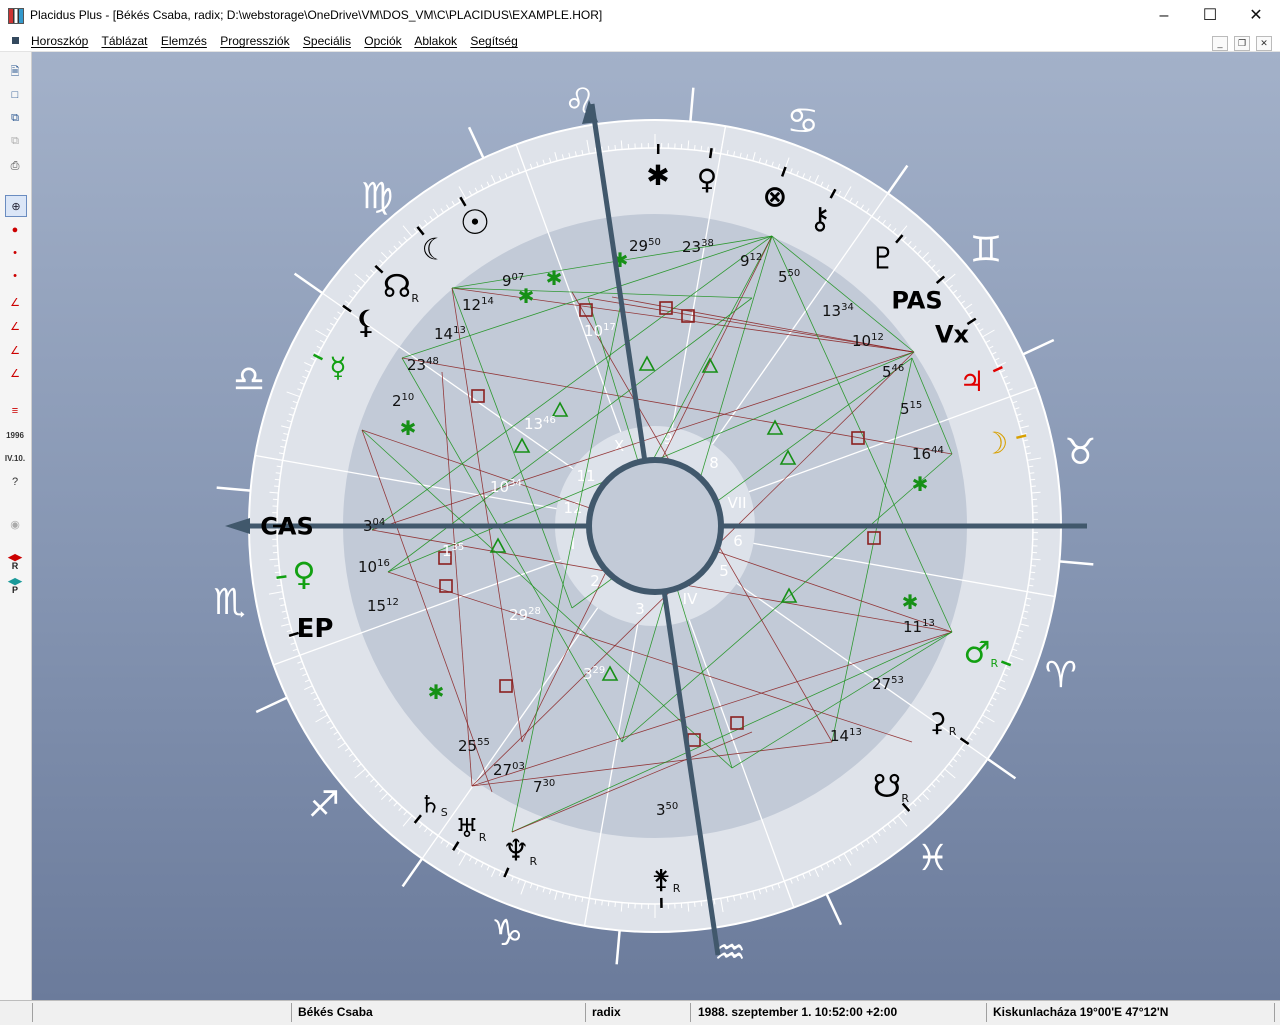  Describe the element at coordinates (415, 298) in the screenshot. I see `north-node-flag: R` at that location.